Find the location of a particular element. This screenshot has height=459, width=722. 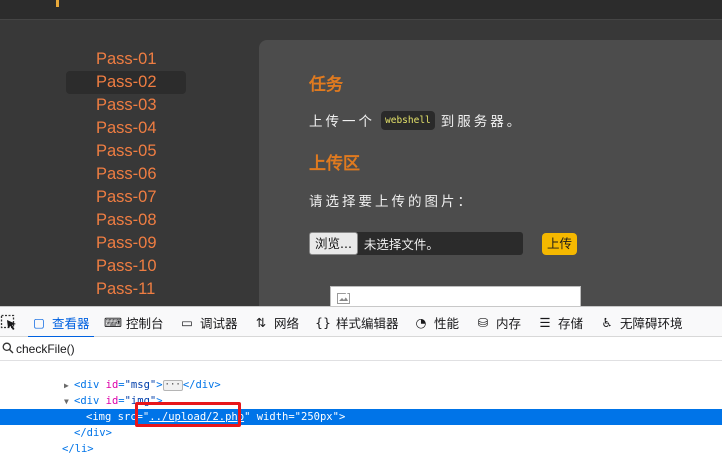

tab-accessibility: ♿ 无障碍环境 is located at coordinates (641, 322).